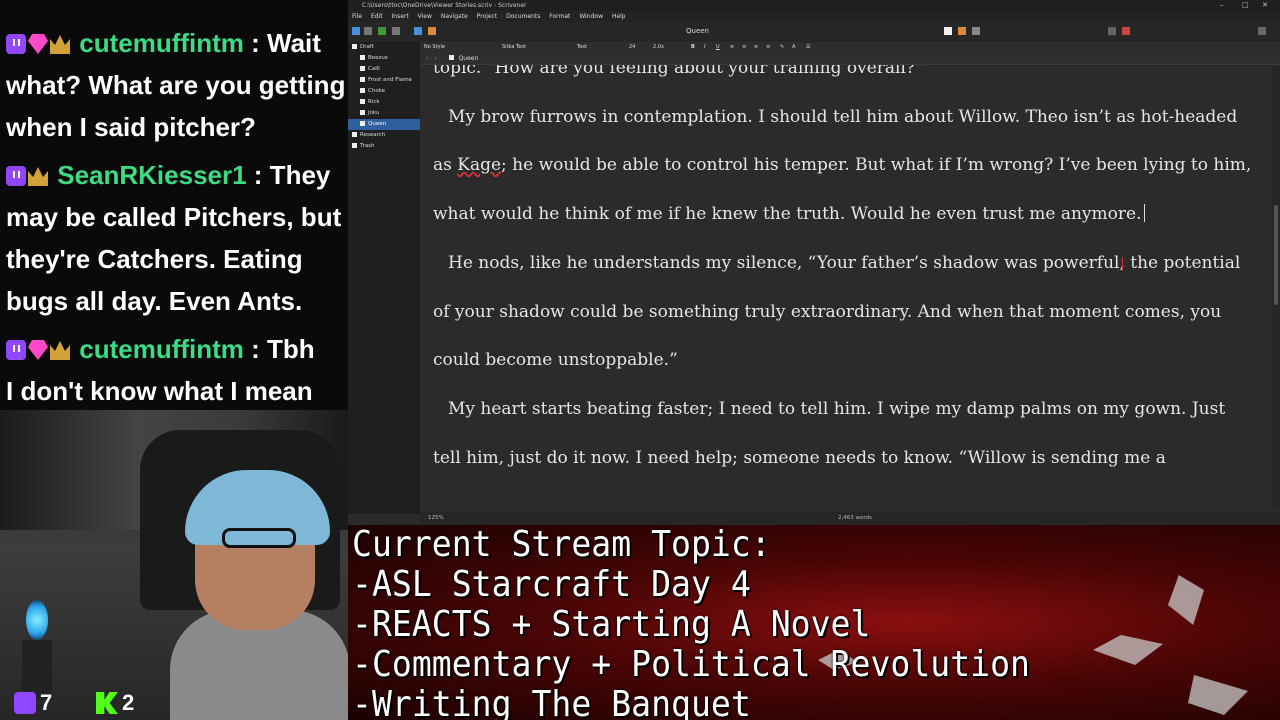 The width and height of the screenshot is (1280, 720). Describe the element at coordinates (427, 58) in the screenshot. I see `back-arrow-icon: ‹` at that location.